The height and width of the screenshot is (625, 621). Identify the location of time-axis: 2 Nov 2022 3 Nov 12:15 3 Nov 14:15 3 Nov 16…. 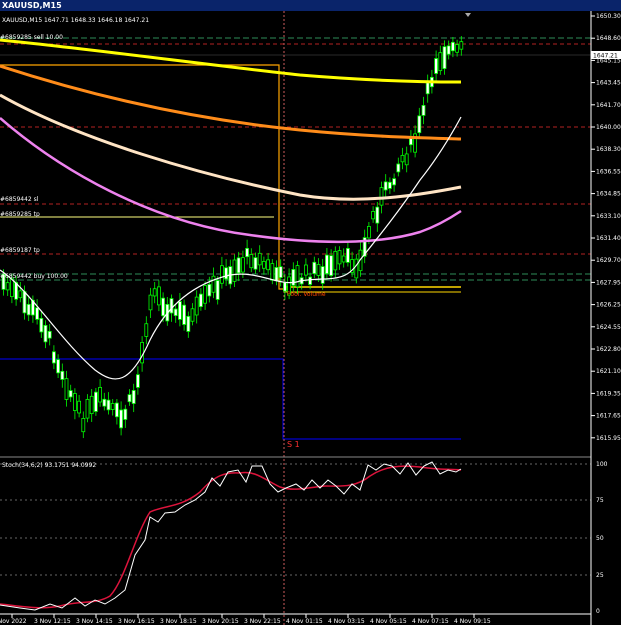
(295, 619).